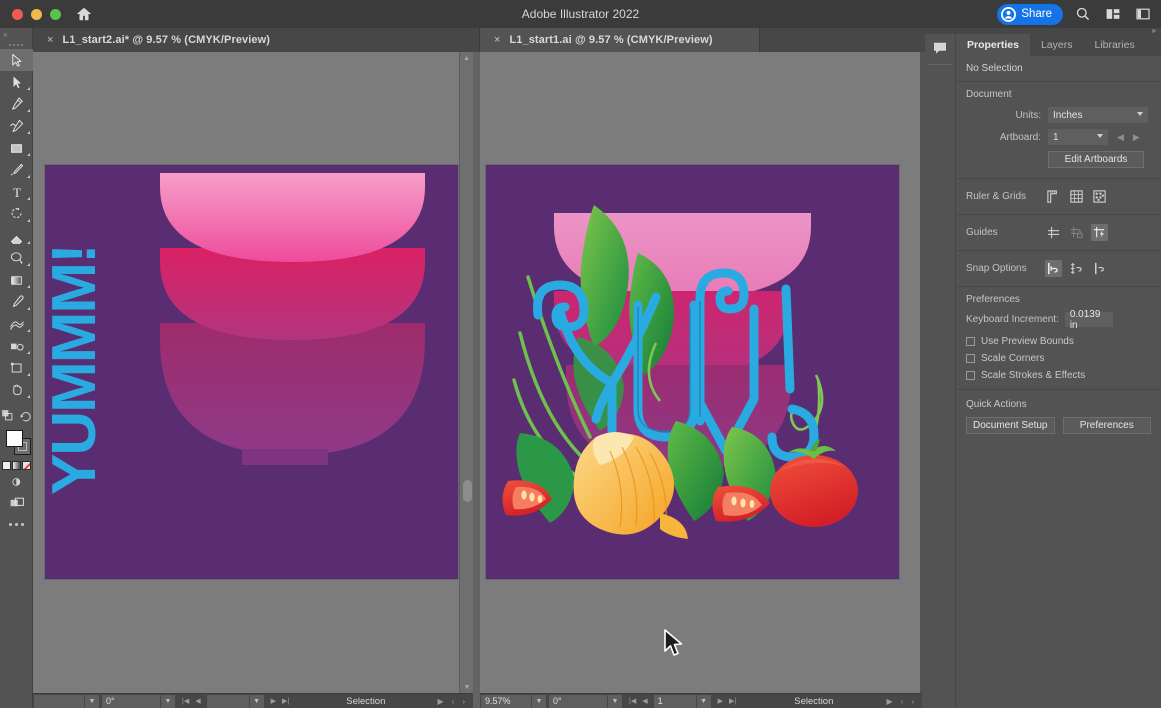 The image size is (1161, 708). What do you see at coordinates (16, 324) in the screenshot?
I see `blend-tool` at bounding box center [16, 324].